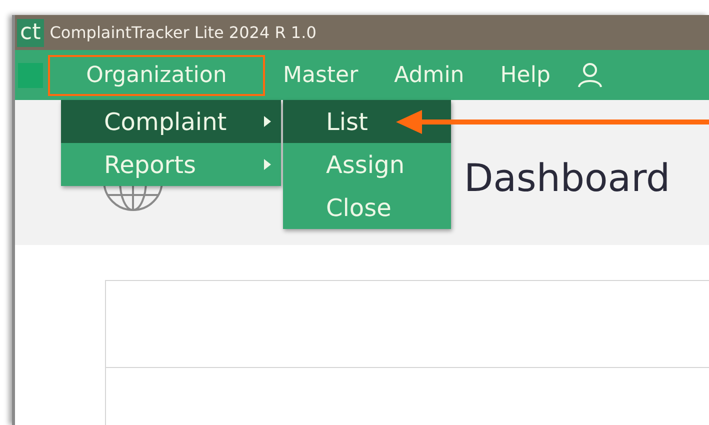  I want to click on menu-item: Close, so click(367, 207).